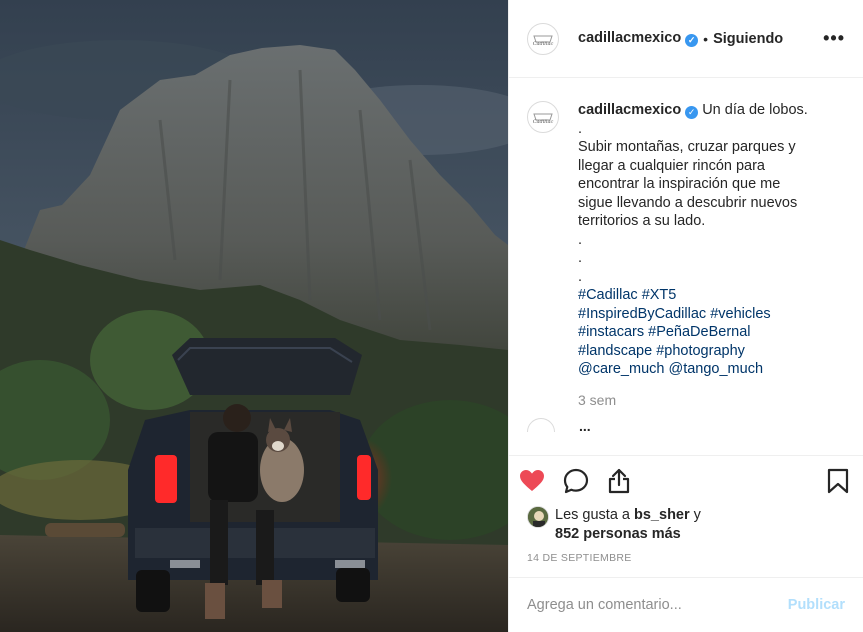  I want to click on profile-avatar: Cadillac, so click(543, 38).